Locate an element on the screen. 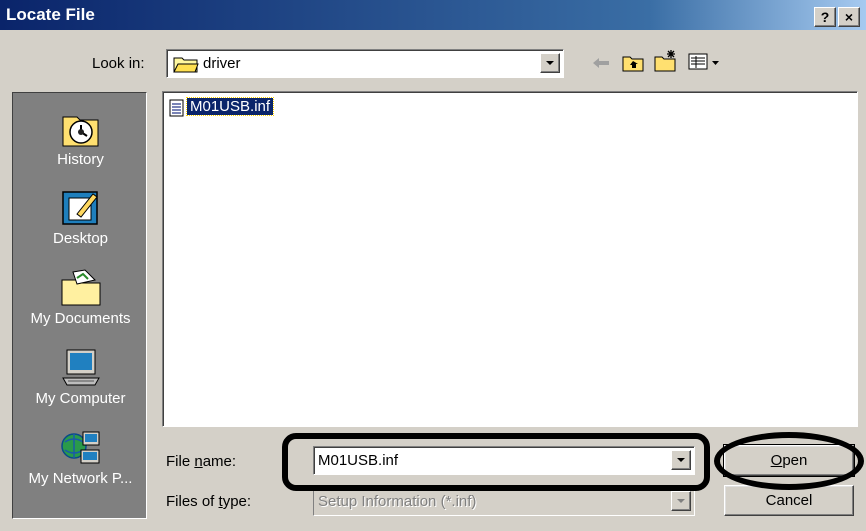 Image resolution: width=866 pixels, height=531 pixels. create-new-folder-icon is located at coordinates (666, 61).